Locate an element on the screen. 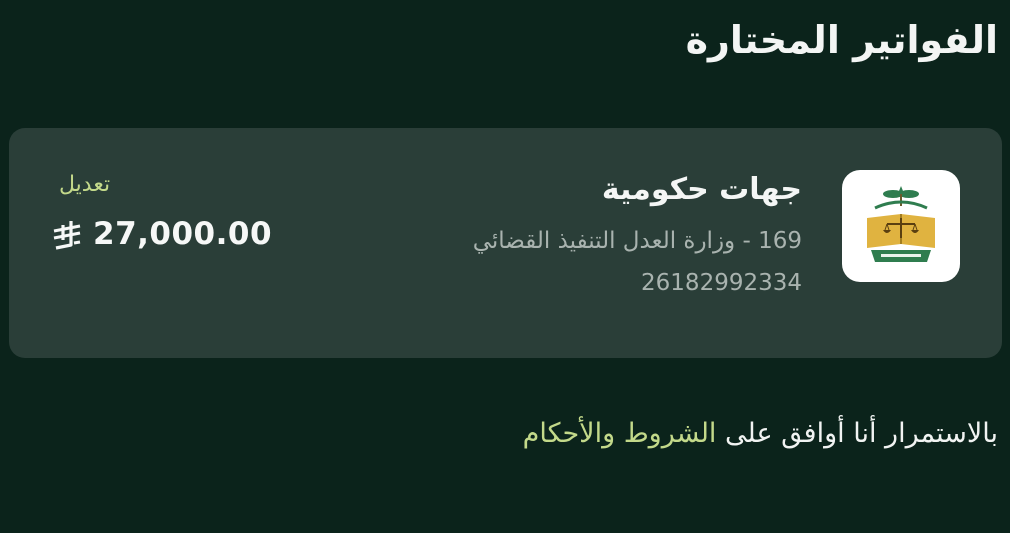 Image resolution: width=1010 pixels, height=533 pixels. terms-prefix: بالاستمرار أنا أوافق على is located at coordinates (861, 433).